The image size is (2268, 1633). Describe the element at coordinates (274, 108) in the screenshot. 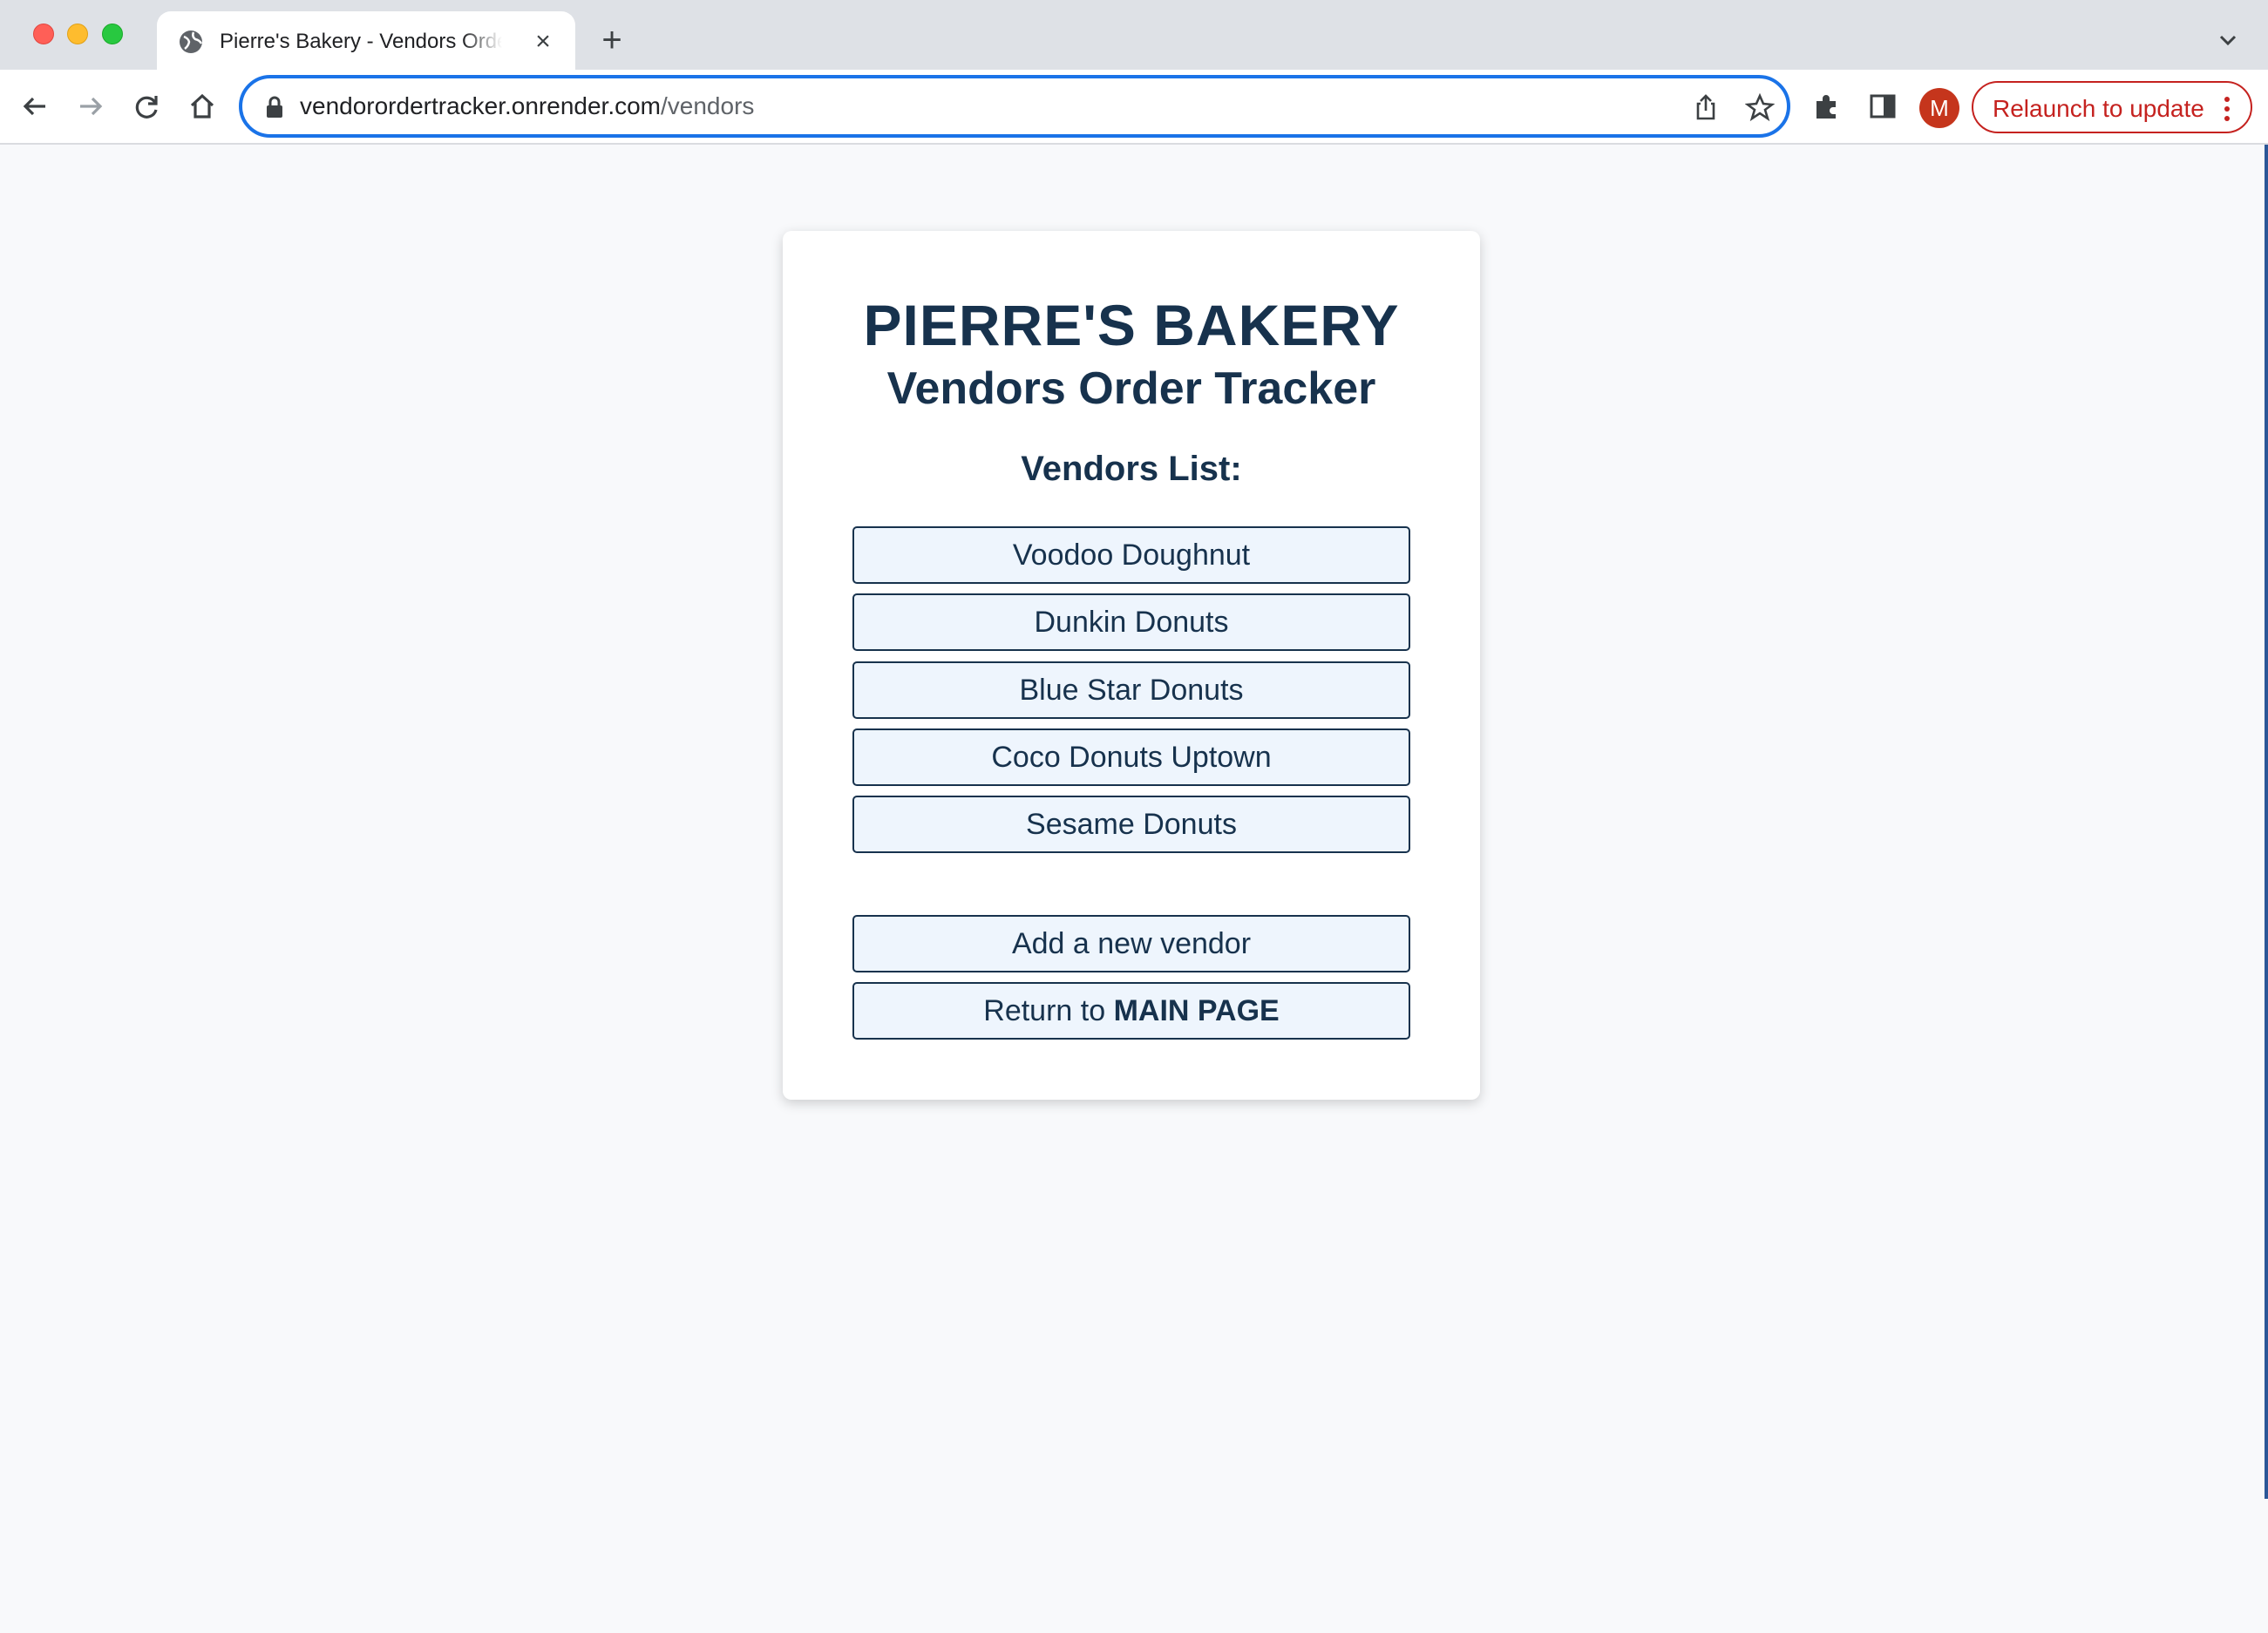

I see `lock-icon` at that location.